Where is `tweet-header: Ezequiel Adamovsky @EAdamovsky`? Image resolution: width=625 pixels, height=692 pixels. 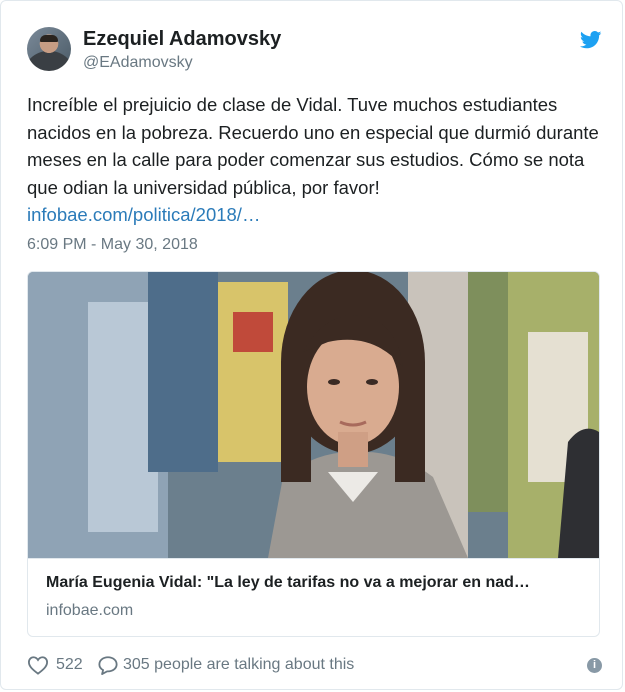 tweet-header: Ezequiel Adamovsky @EAdamovsky is located at coordinates (314, 51).